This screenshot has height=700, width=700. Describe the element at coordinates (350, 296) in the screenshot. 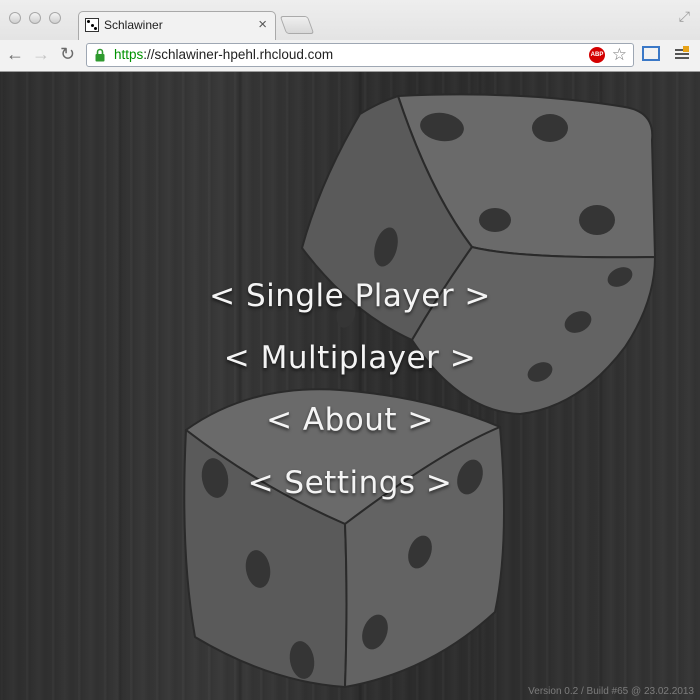

I see `single-player-menu-item: < Single Player >` at that location.